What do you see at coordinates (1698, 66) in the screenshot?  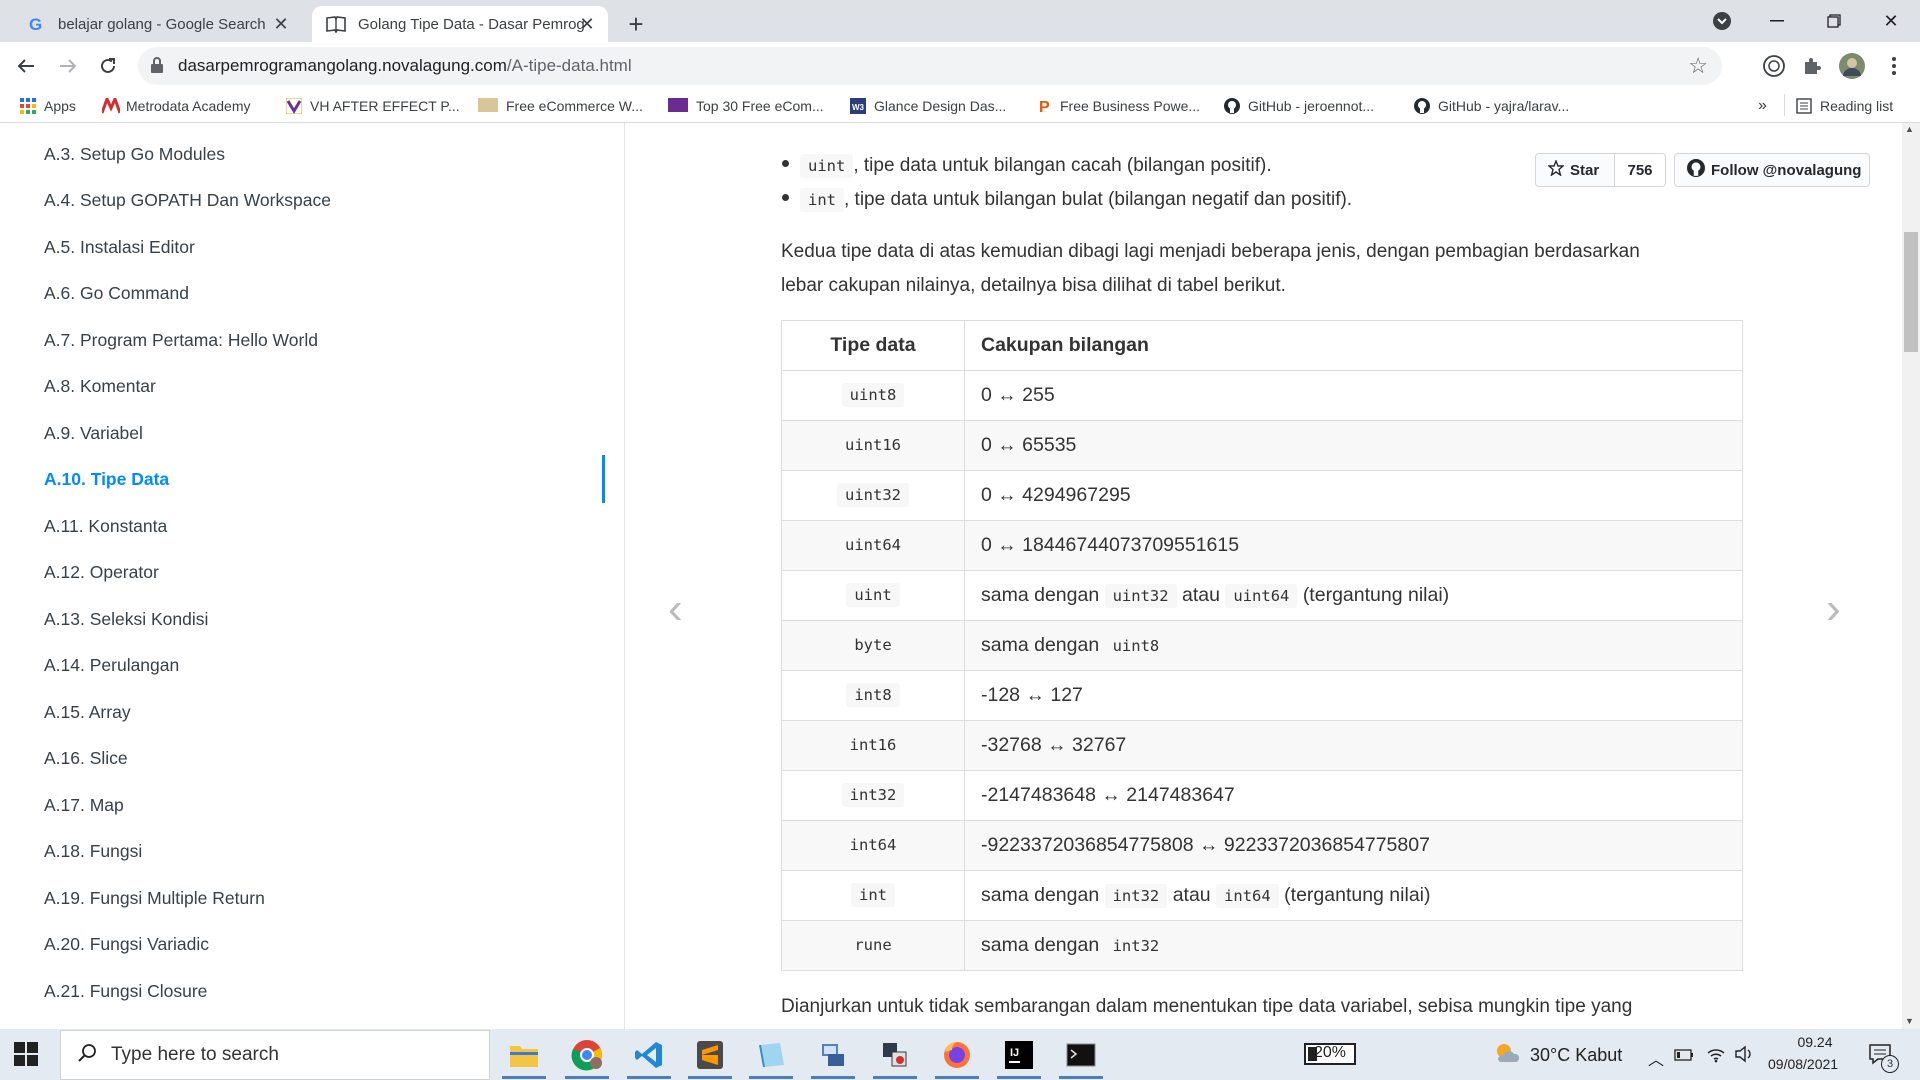 I see `bookmark-star-icon: ☆` at bounding box center [1698, 66].